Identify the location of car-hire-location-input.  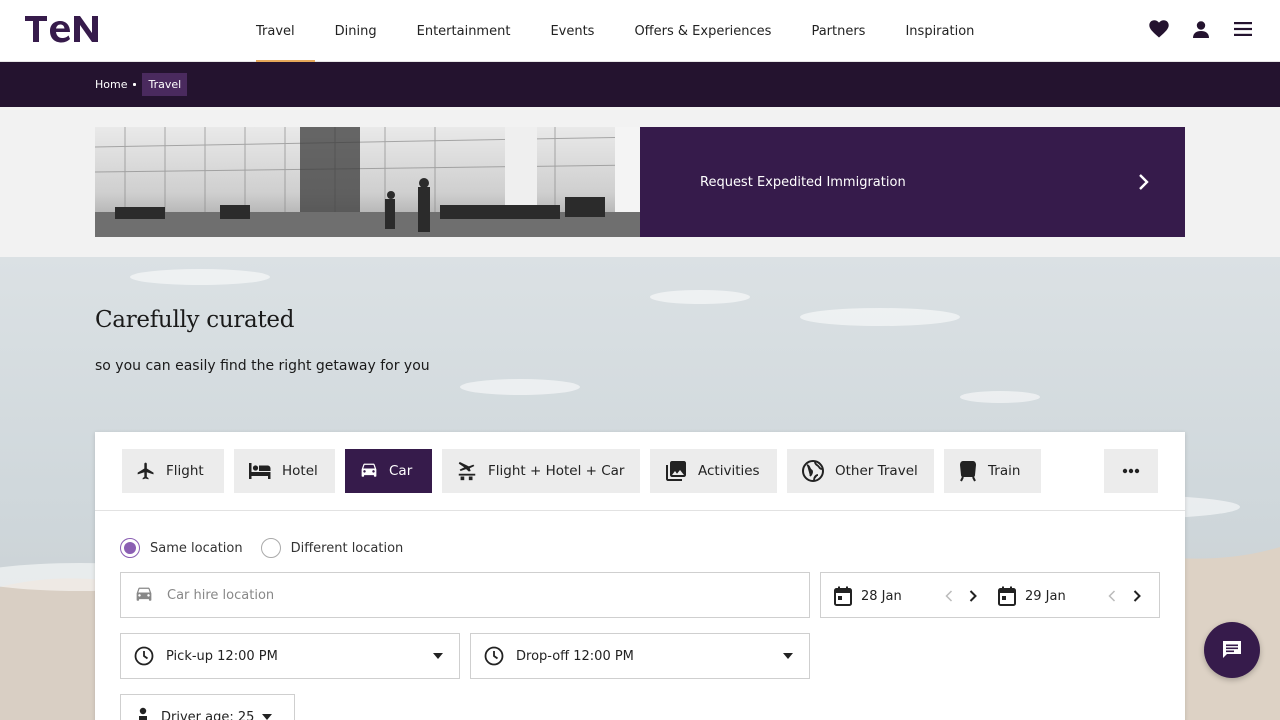
(467, 595).